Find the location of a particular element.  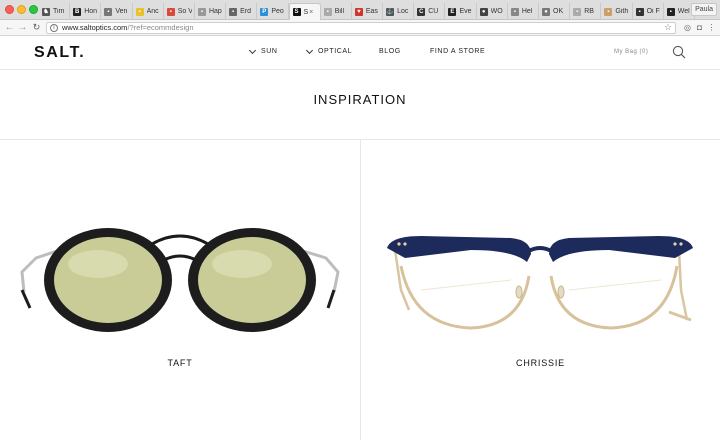

tab-title: Tim is located at coordinates (59, 11).